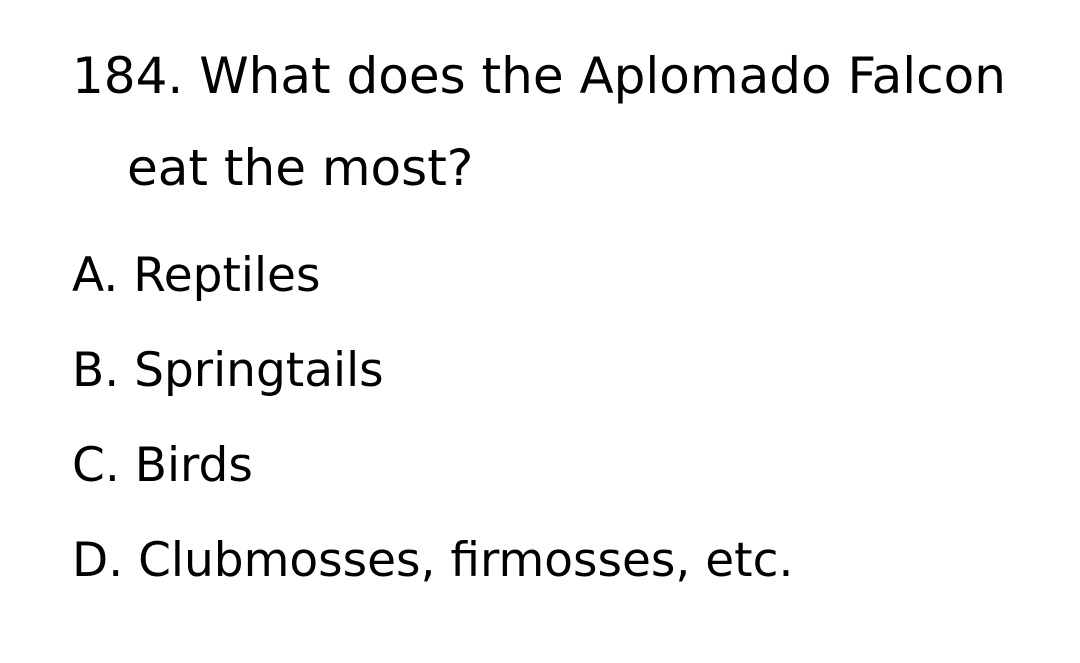  I want to click on question-line-2: eat the most?, so click(300, 168).